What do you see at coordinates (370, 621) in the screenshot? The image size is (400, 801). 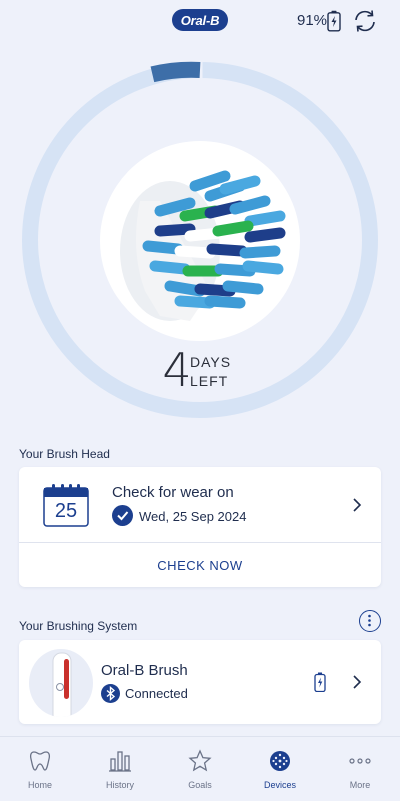 I see `more-options-icon` at bounding box center [370, 621].